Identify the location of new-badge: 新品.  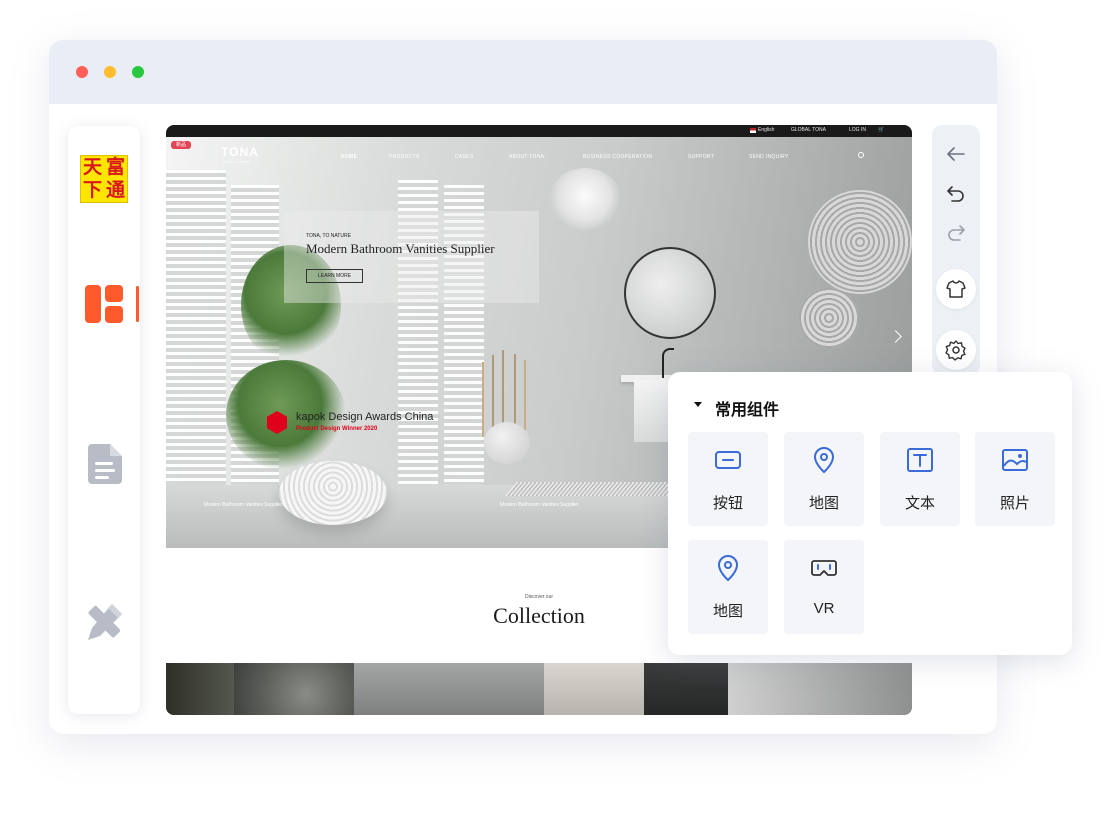
(181, 145).